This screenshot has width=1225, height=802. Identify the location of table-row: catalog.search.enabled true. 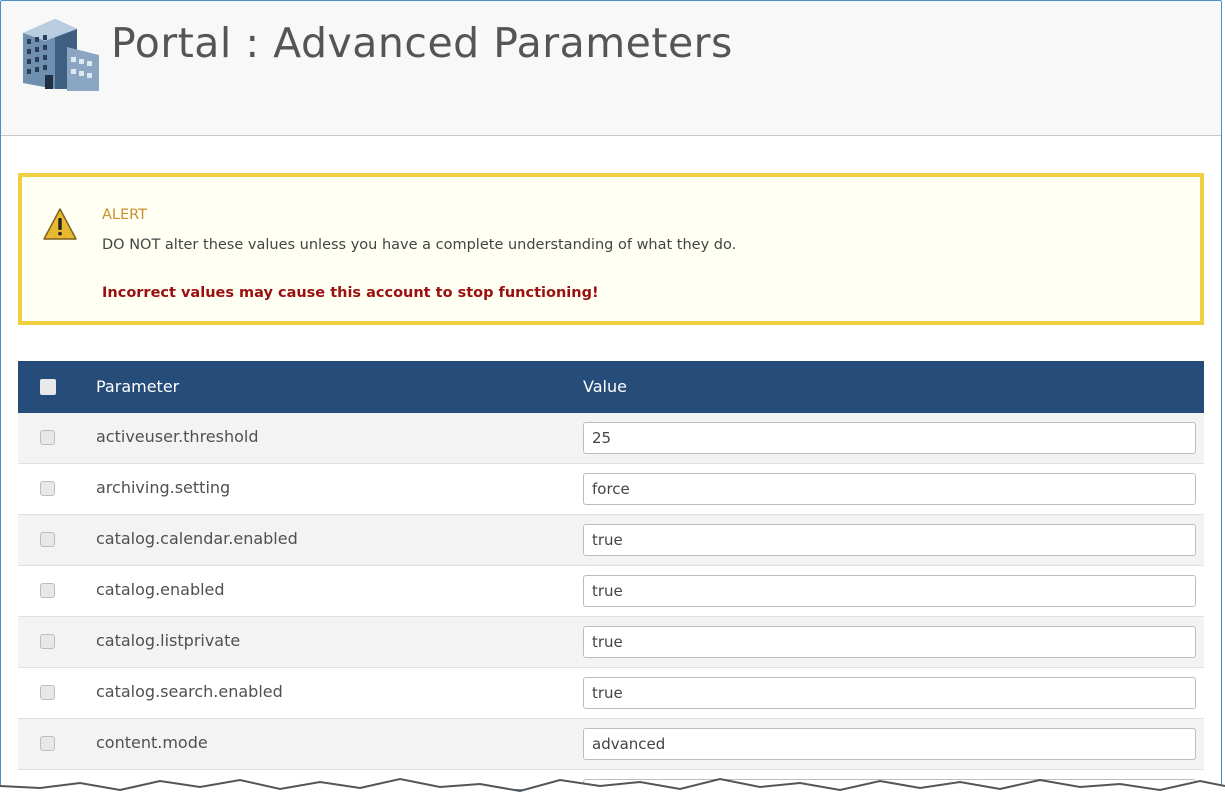
(611, 693).